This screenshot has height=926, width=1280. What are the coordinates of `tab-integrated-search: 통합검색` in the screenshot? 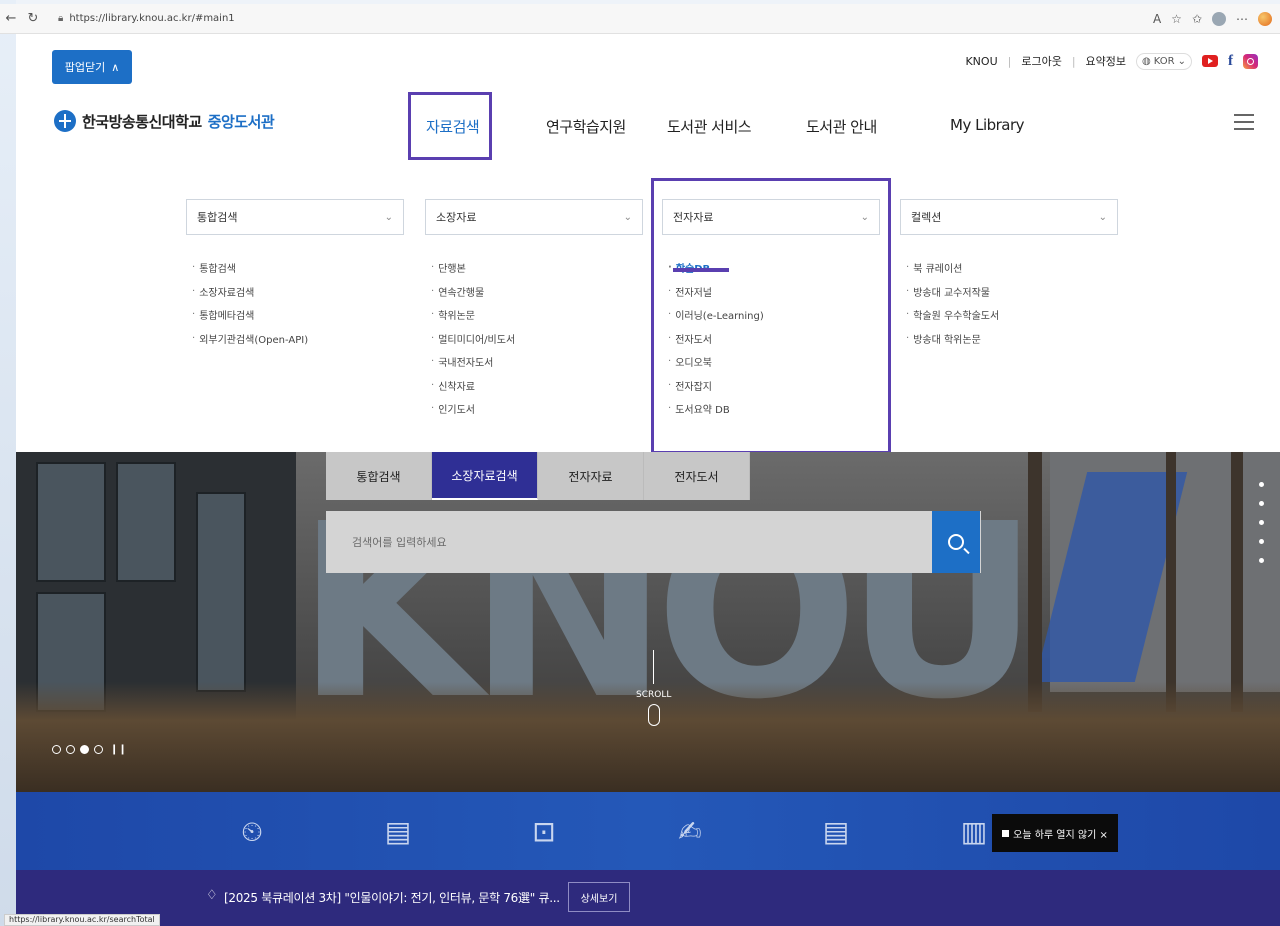 It's located at (379, 476).